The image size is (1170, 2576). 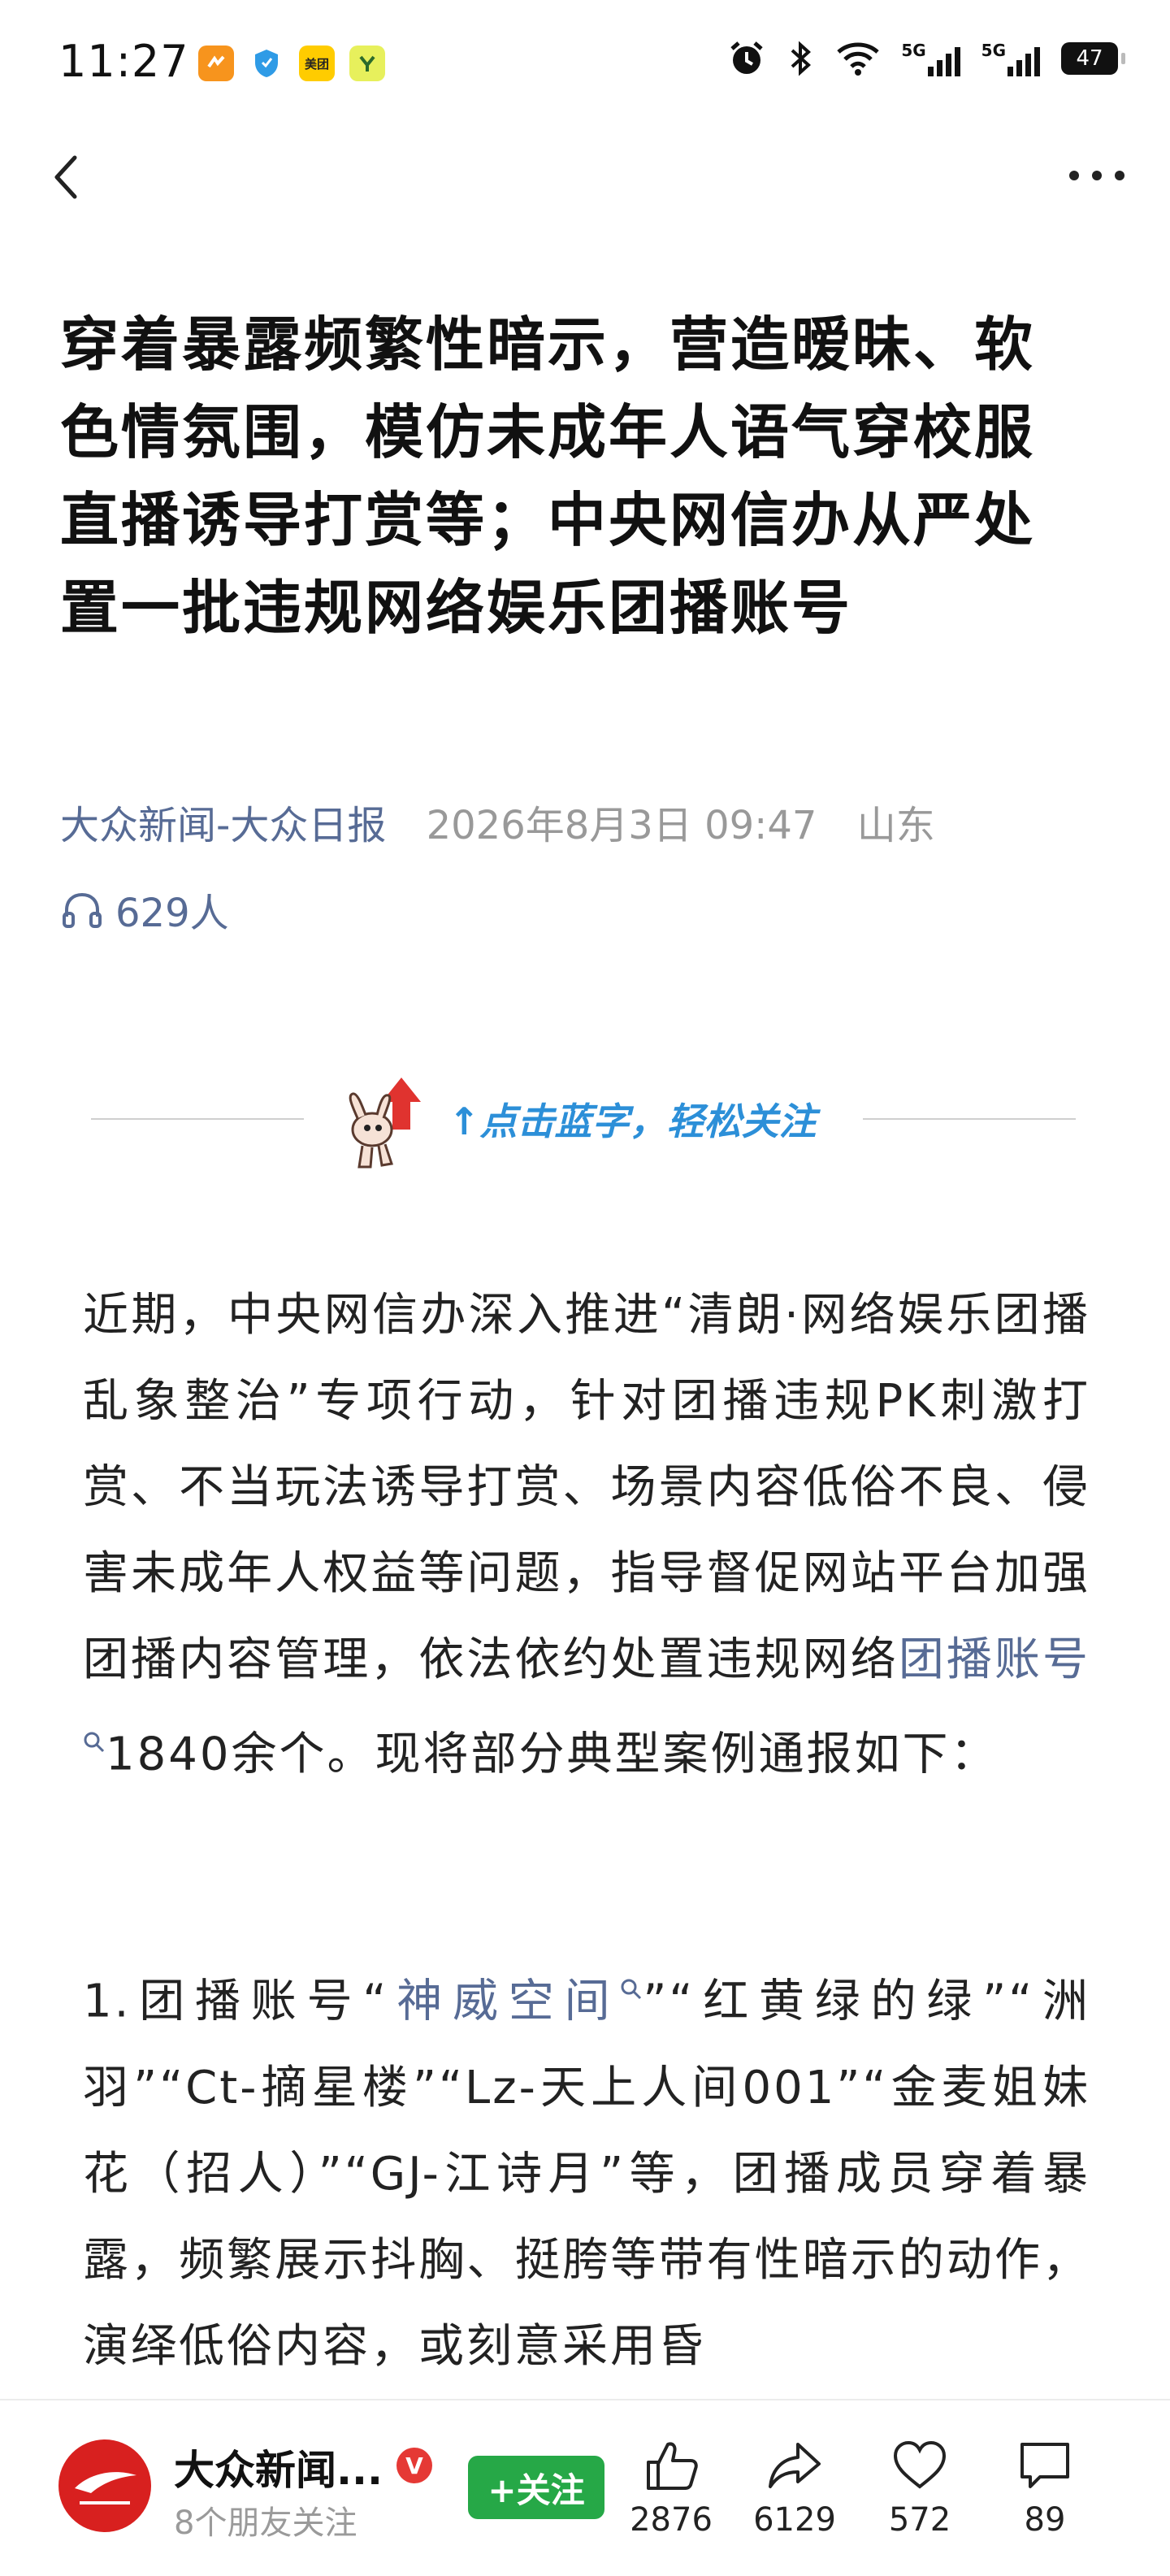 I want to click on like-button: 2876, so click(x=671, y=2487).